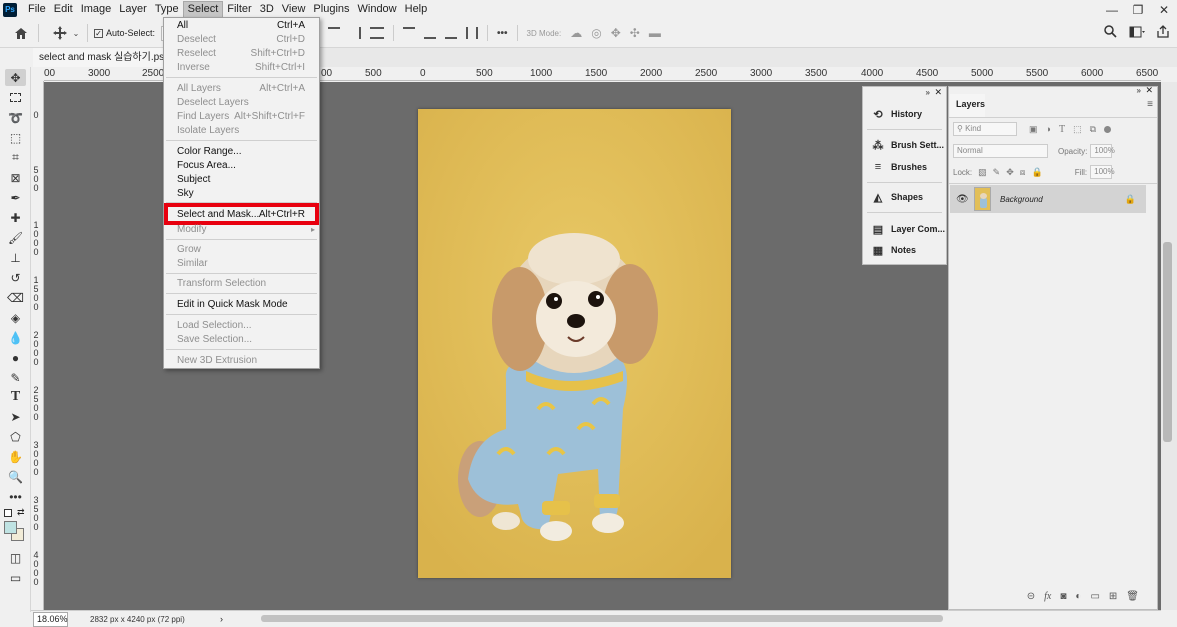 Image resolution: width=1177 pixels, height=627 pixels. What do you see at coordinates (221, 619) in the screenshot?
I see `status-chevron-icon: ›` at bounding box center [221, 619].